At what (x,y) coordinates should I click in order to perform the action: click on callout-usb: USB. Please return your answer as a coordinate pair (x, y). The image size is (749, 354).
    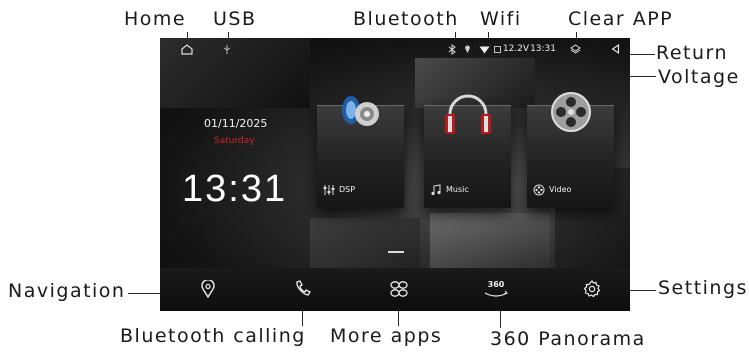
    Looking at the image, I should click on (235, 19).